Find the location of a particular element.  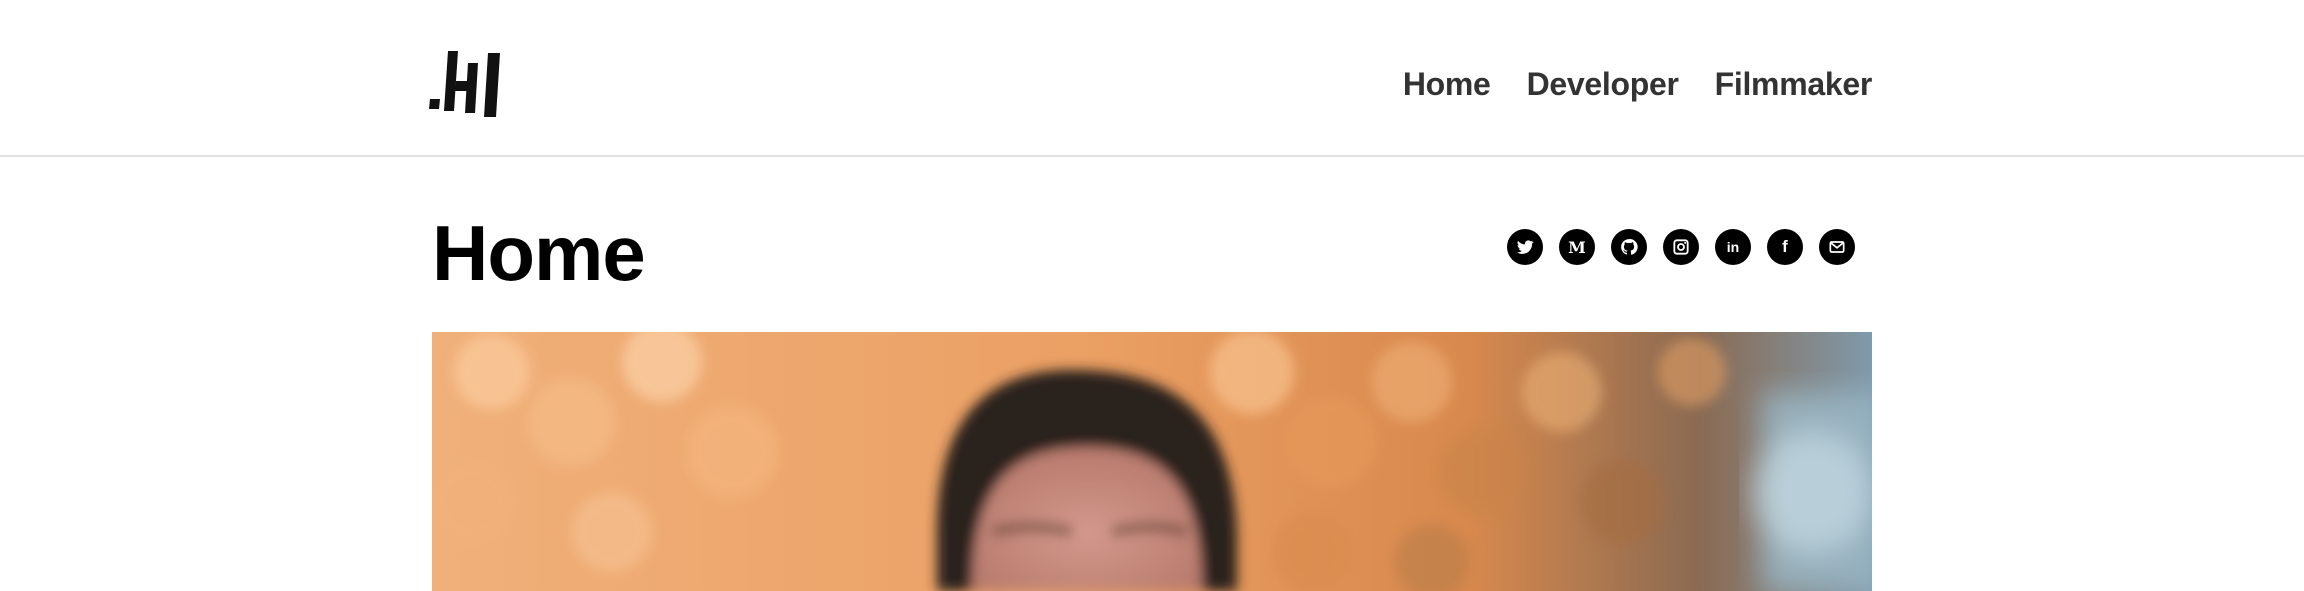

social-links: M in f is located at coordinates (1681, 247).